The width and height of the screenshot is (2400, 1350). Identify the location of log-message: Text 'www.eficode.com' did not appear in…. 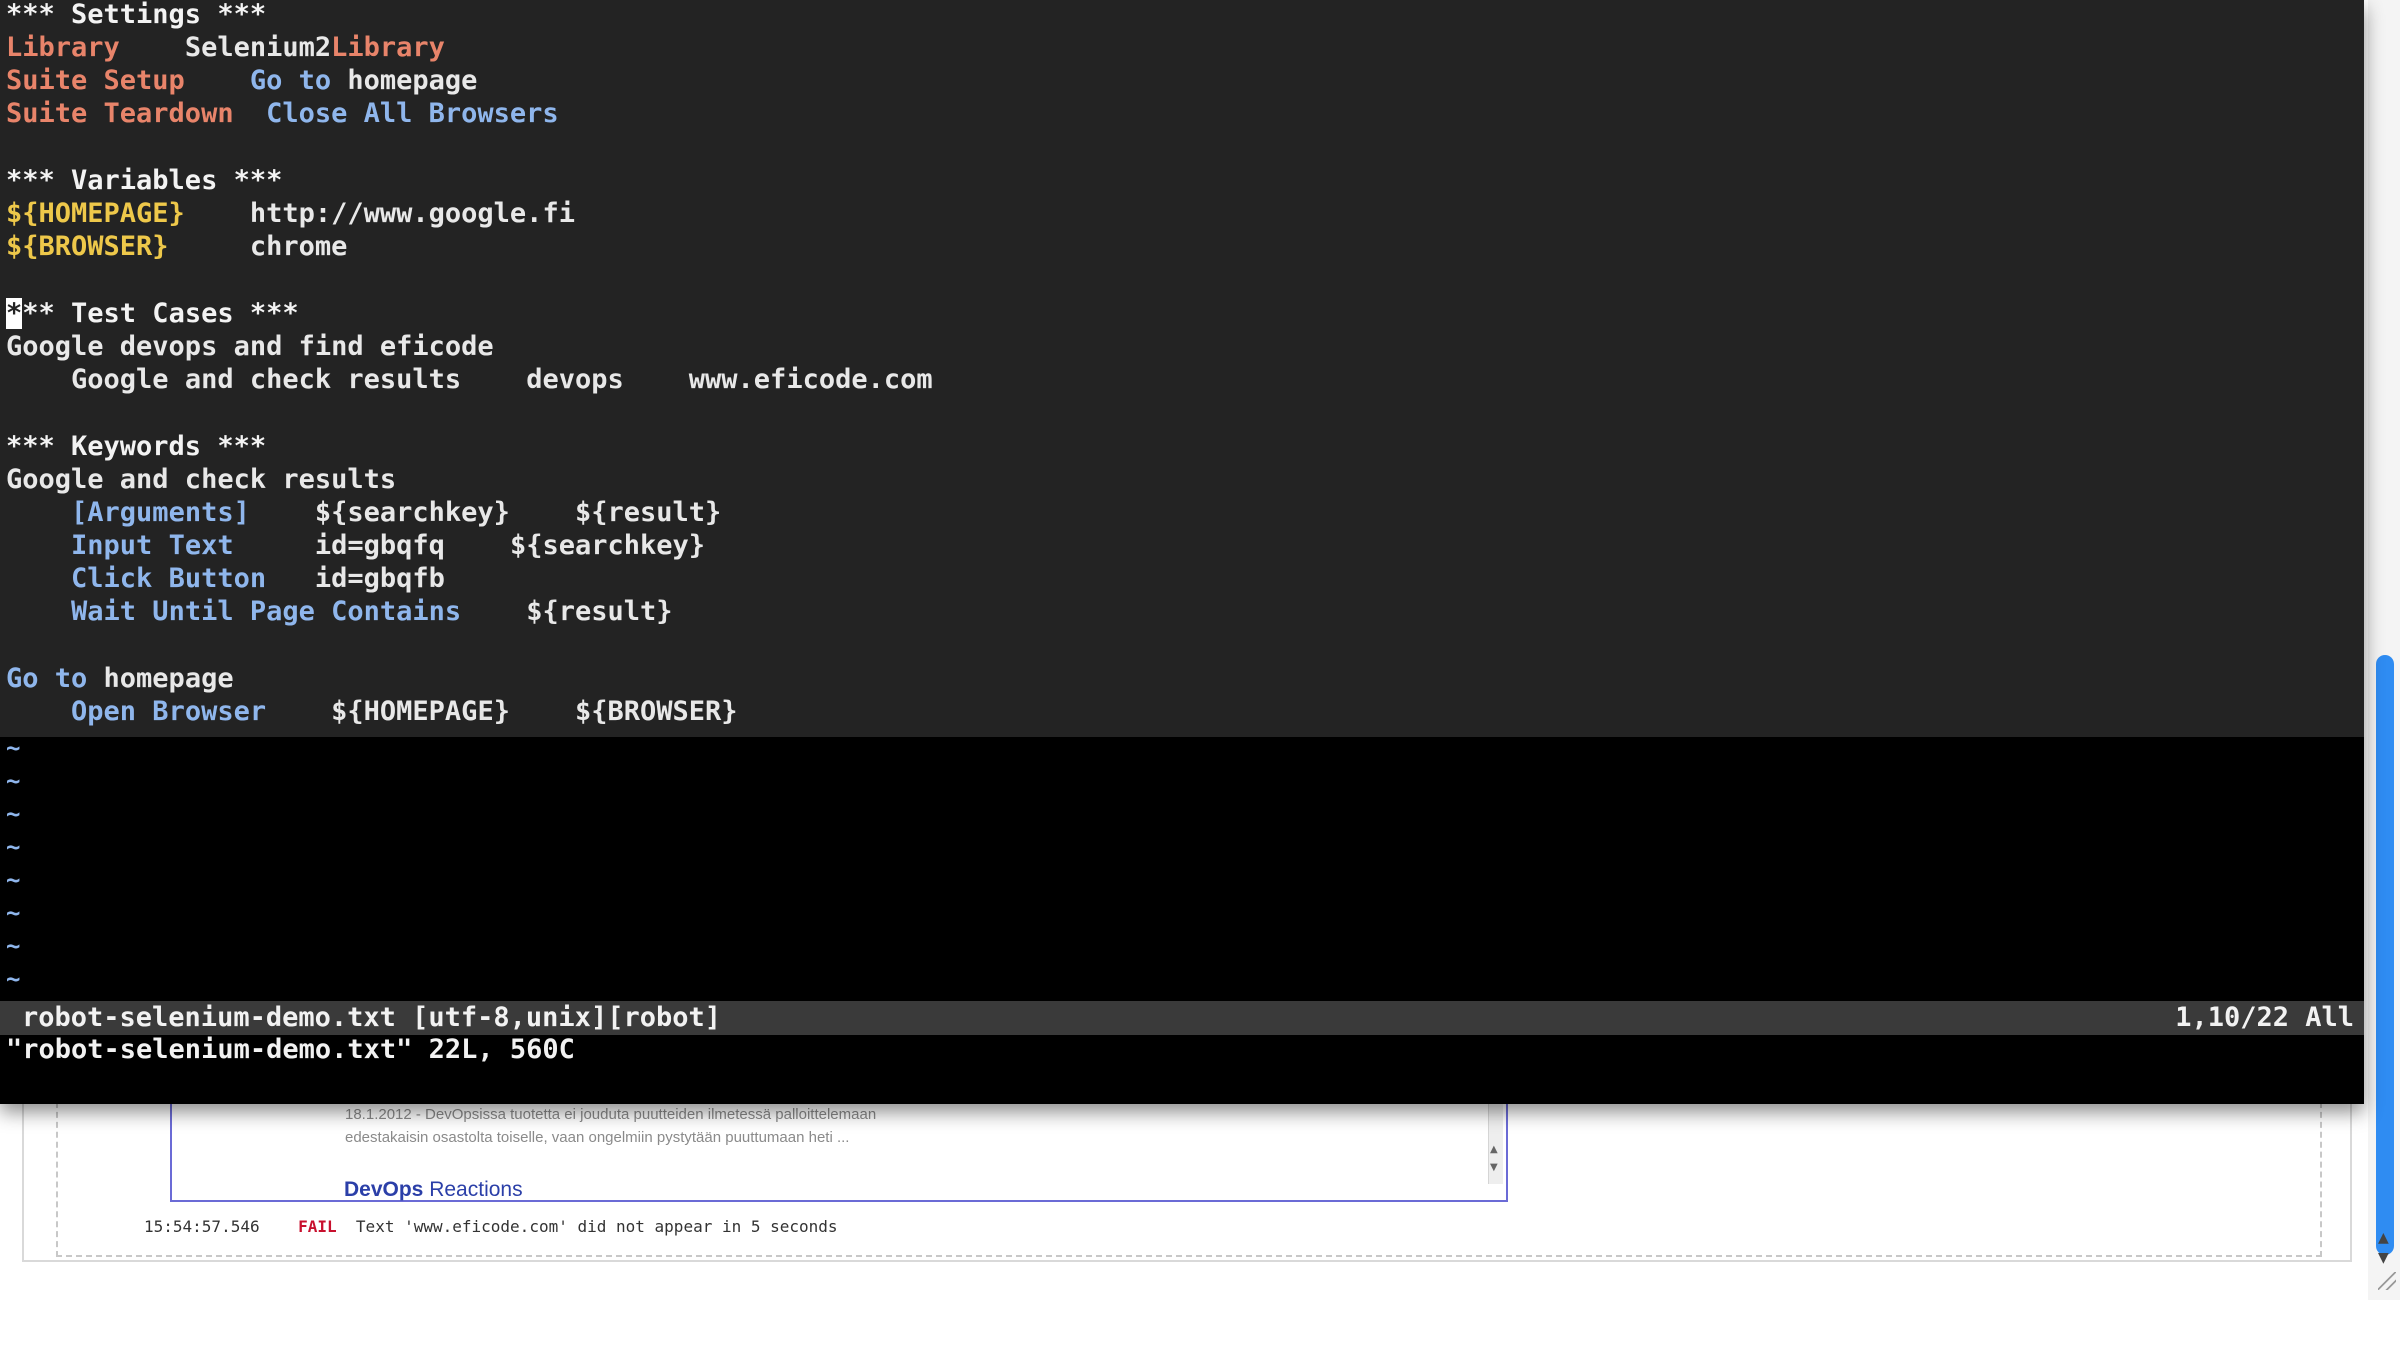
(596, 1226).